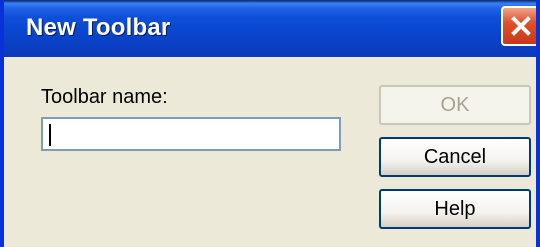 The image size is (540, 247). I want to click on close-button, so click(518, 26).